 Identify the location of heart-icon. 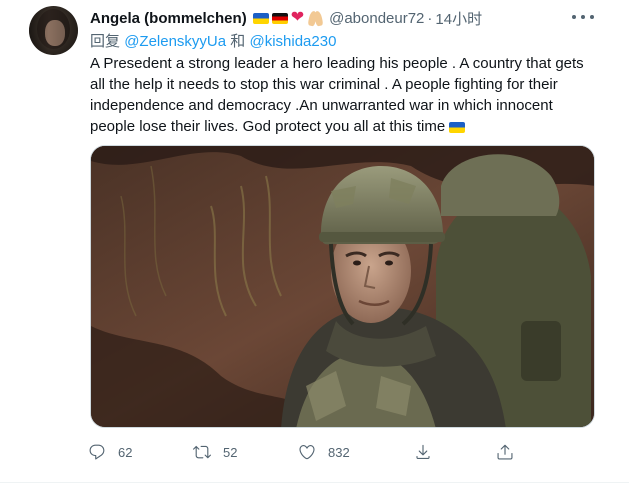
(307, 452).